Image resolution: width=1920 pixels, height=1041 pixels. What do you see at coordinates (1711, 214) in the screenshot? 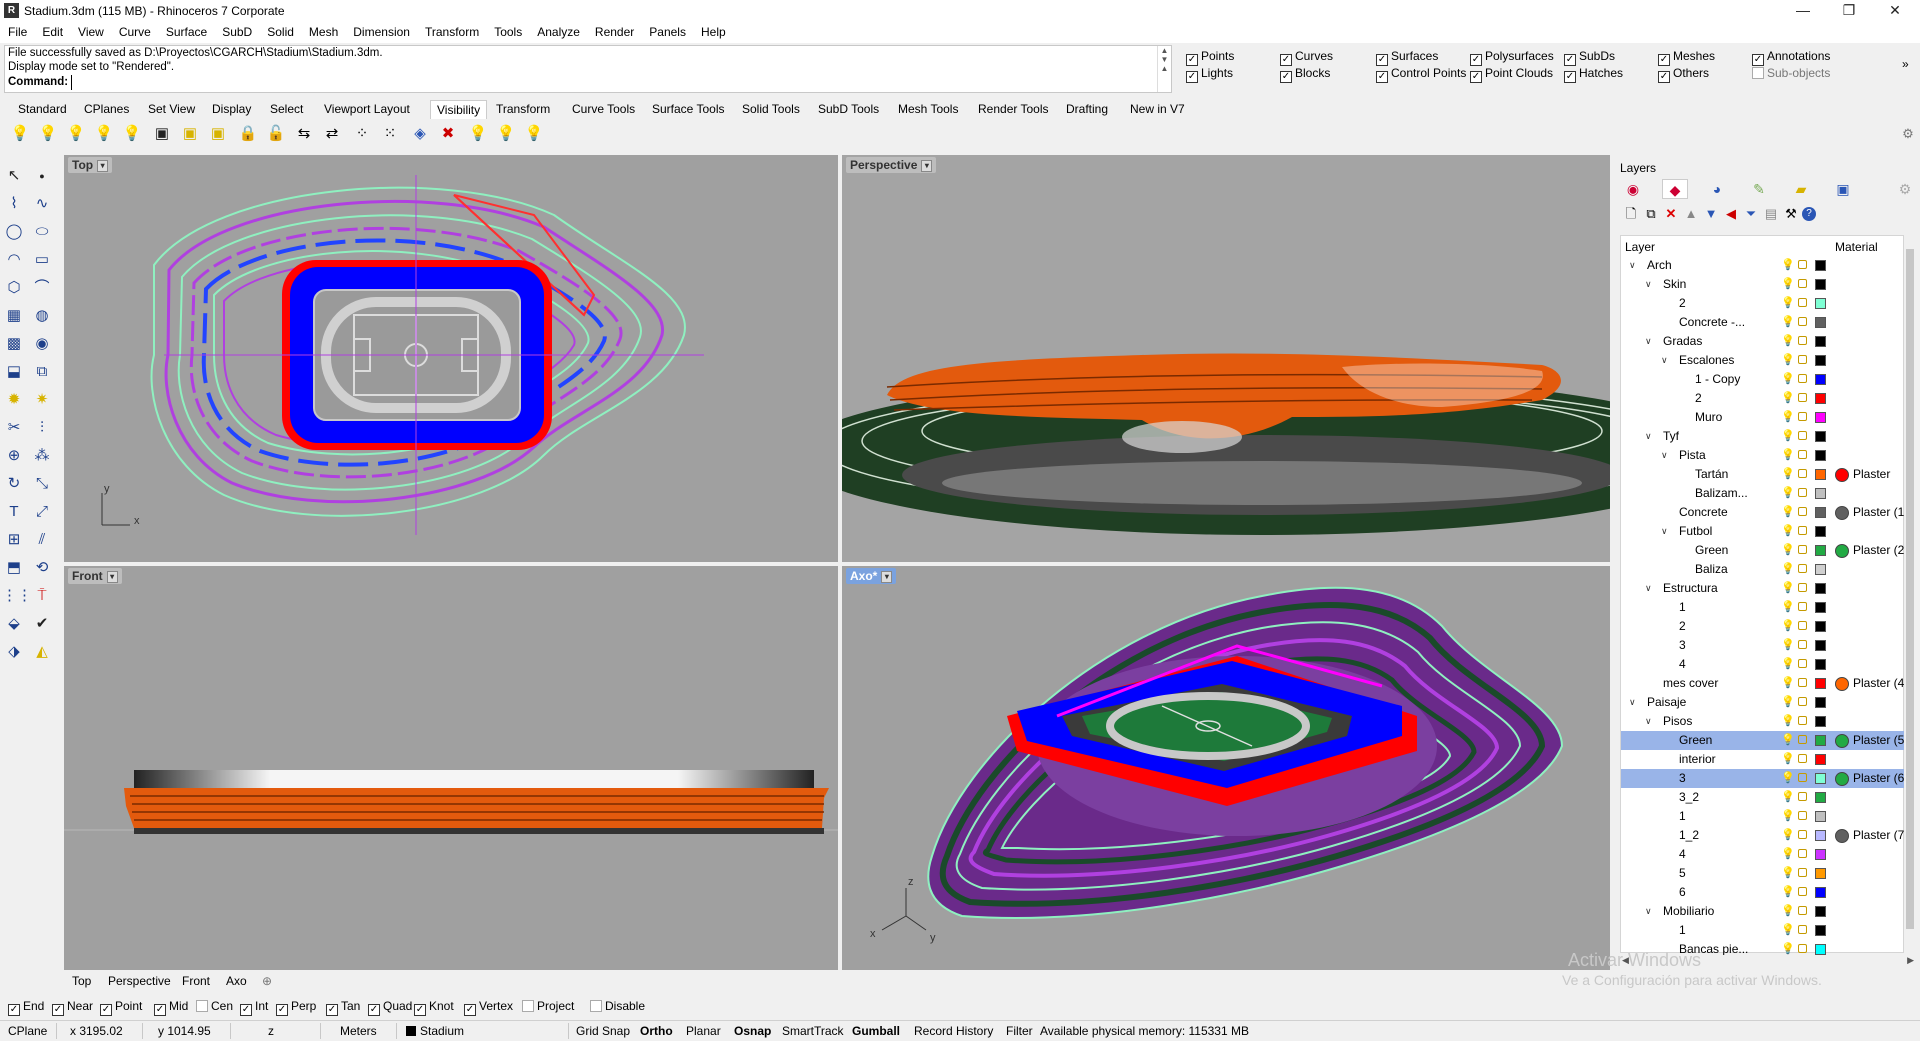
I see `move-down-icon: ▼` at bounding box center [1711, 214].